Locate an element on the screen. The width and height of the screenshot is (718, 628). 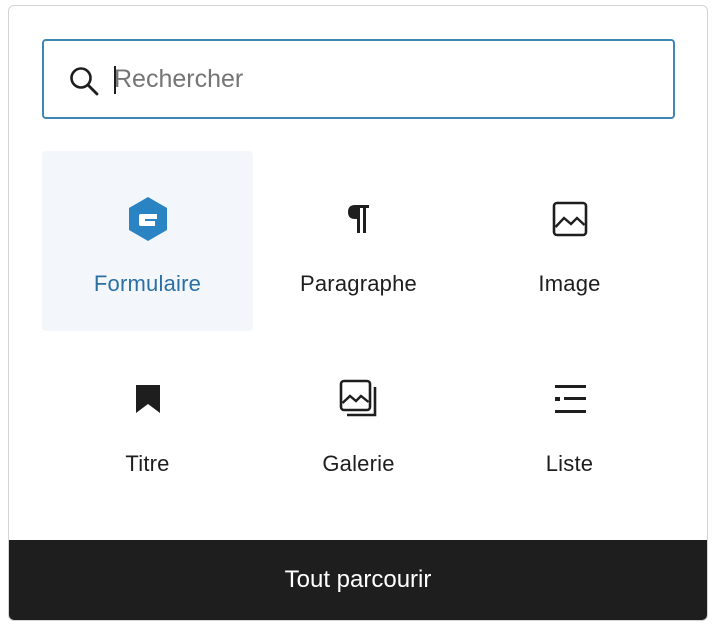
browse-all-button: Tout parcourir is located at coordinates (358, 580).